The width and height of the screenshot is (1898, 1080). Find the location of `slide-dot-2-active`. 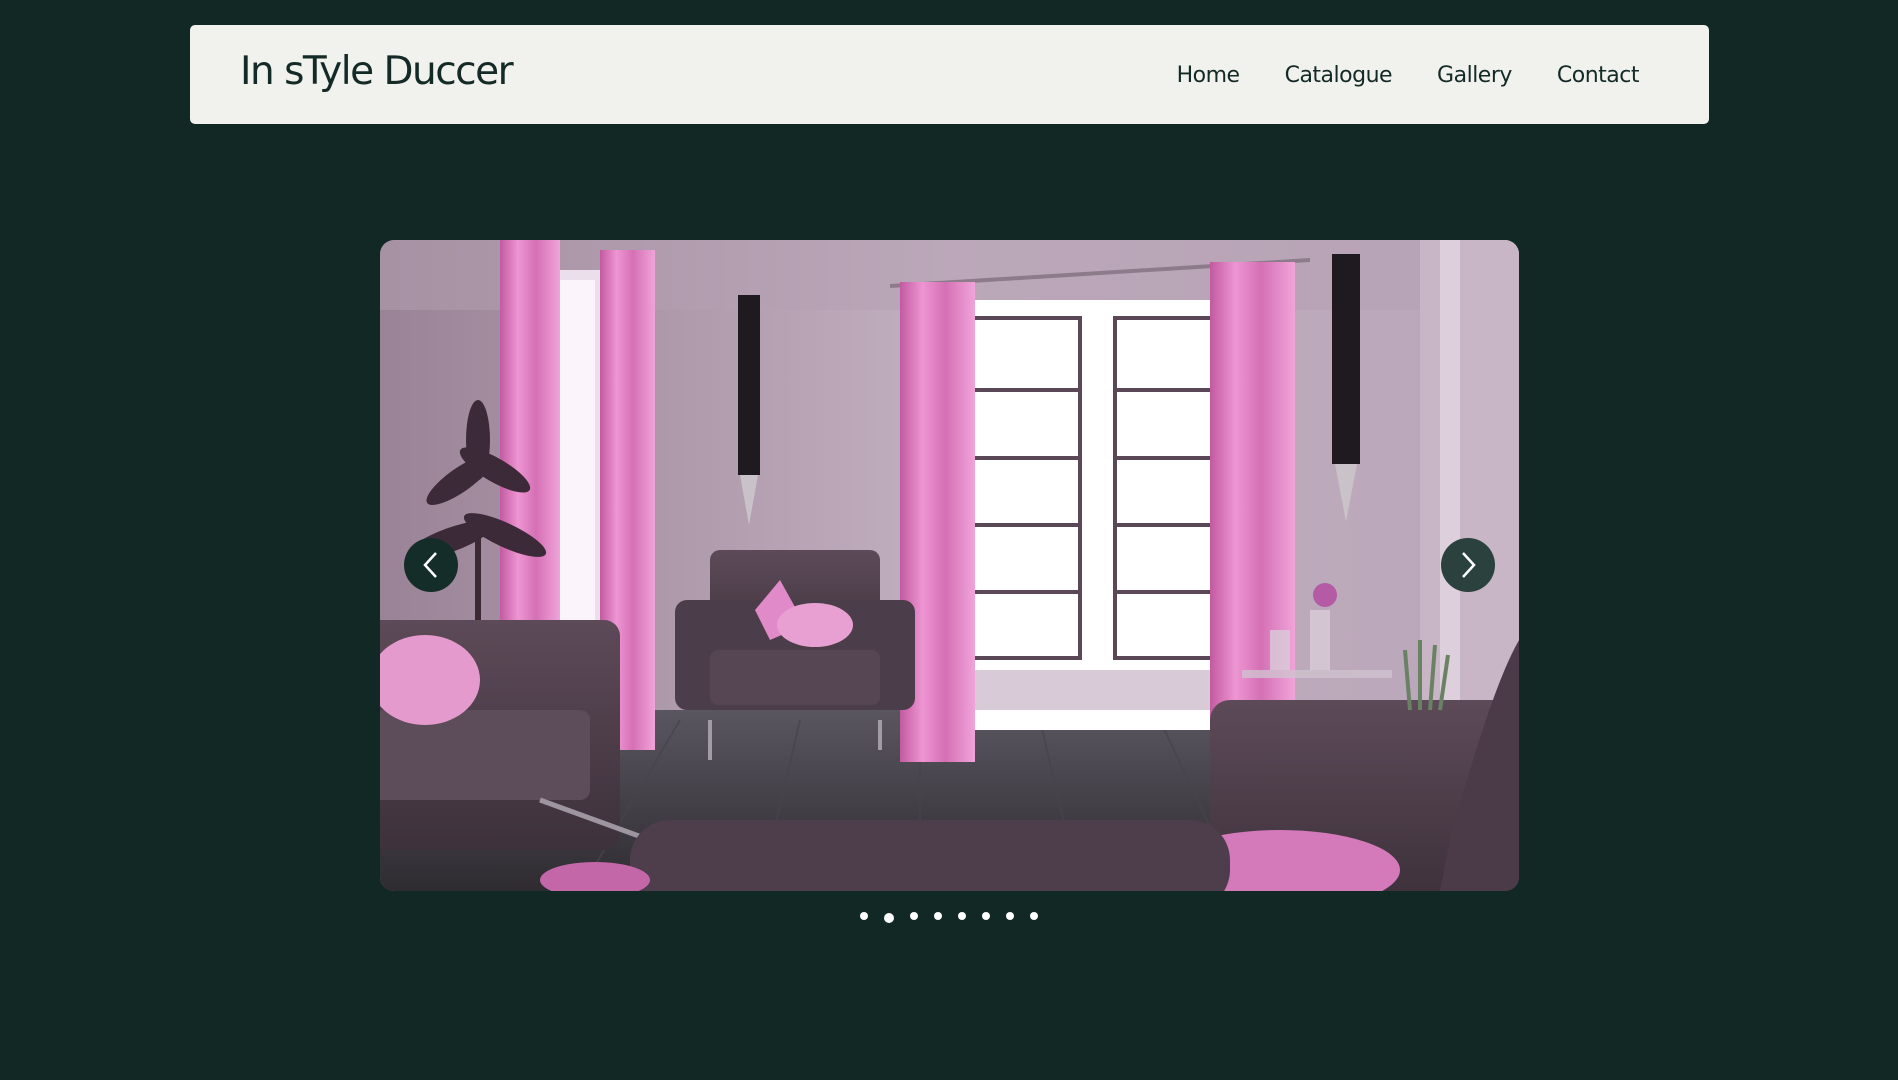

slide-dot-2-active is located at coordinates (889, 918).